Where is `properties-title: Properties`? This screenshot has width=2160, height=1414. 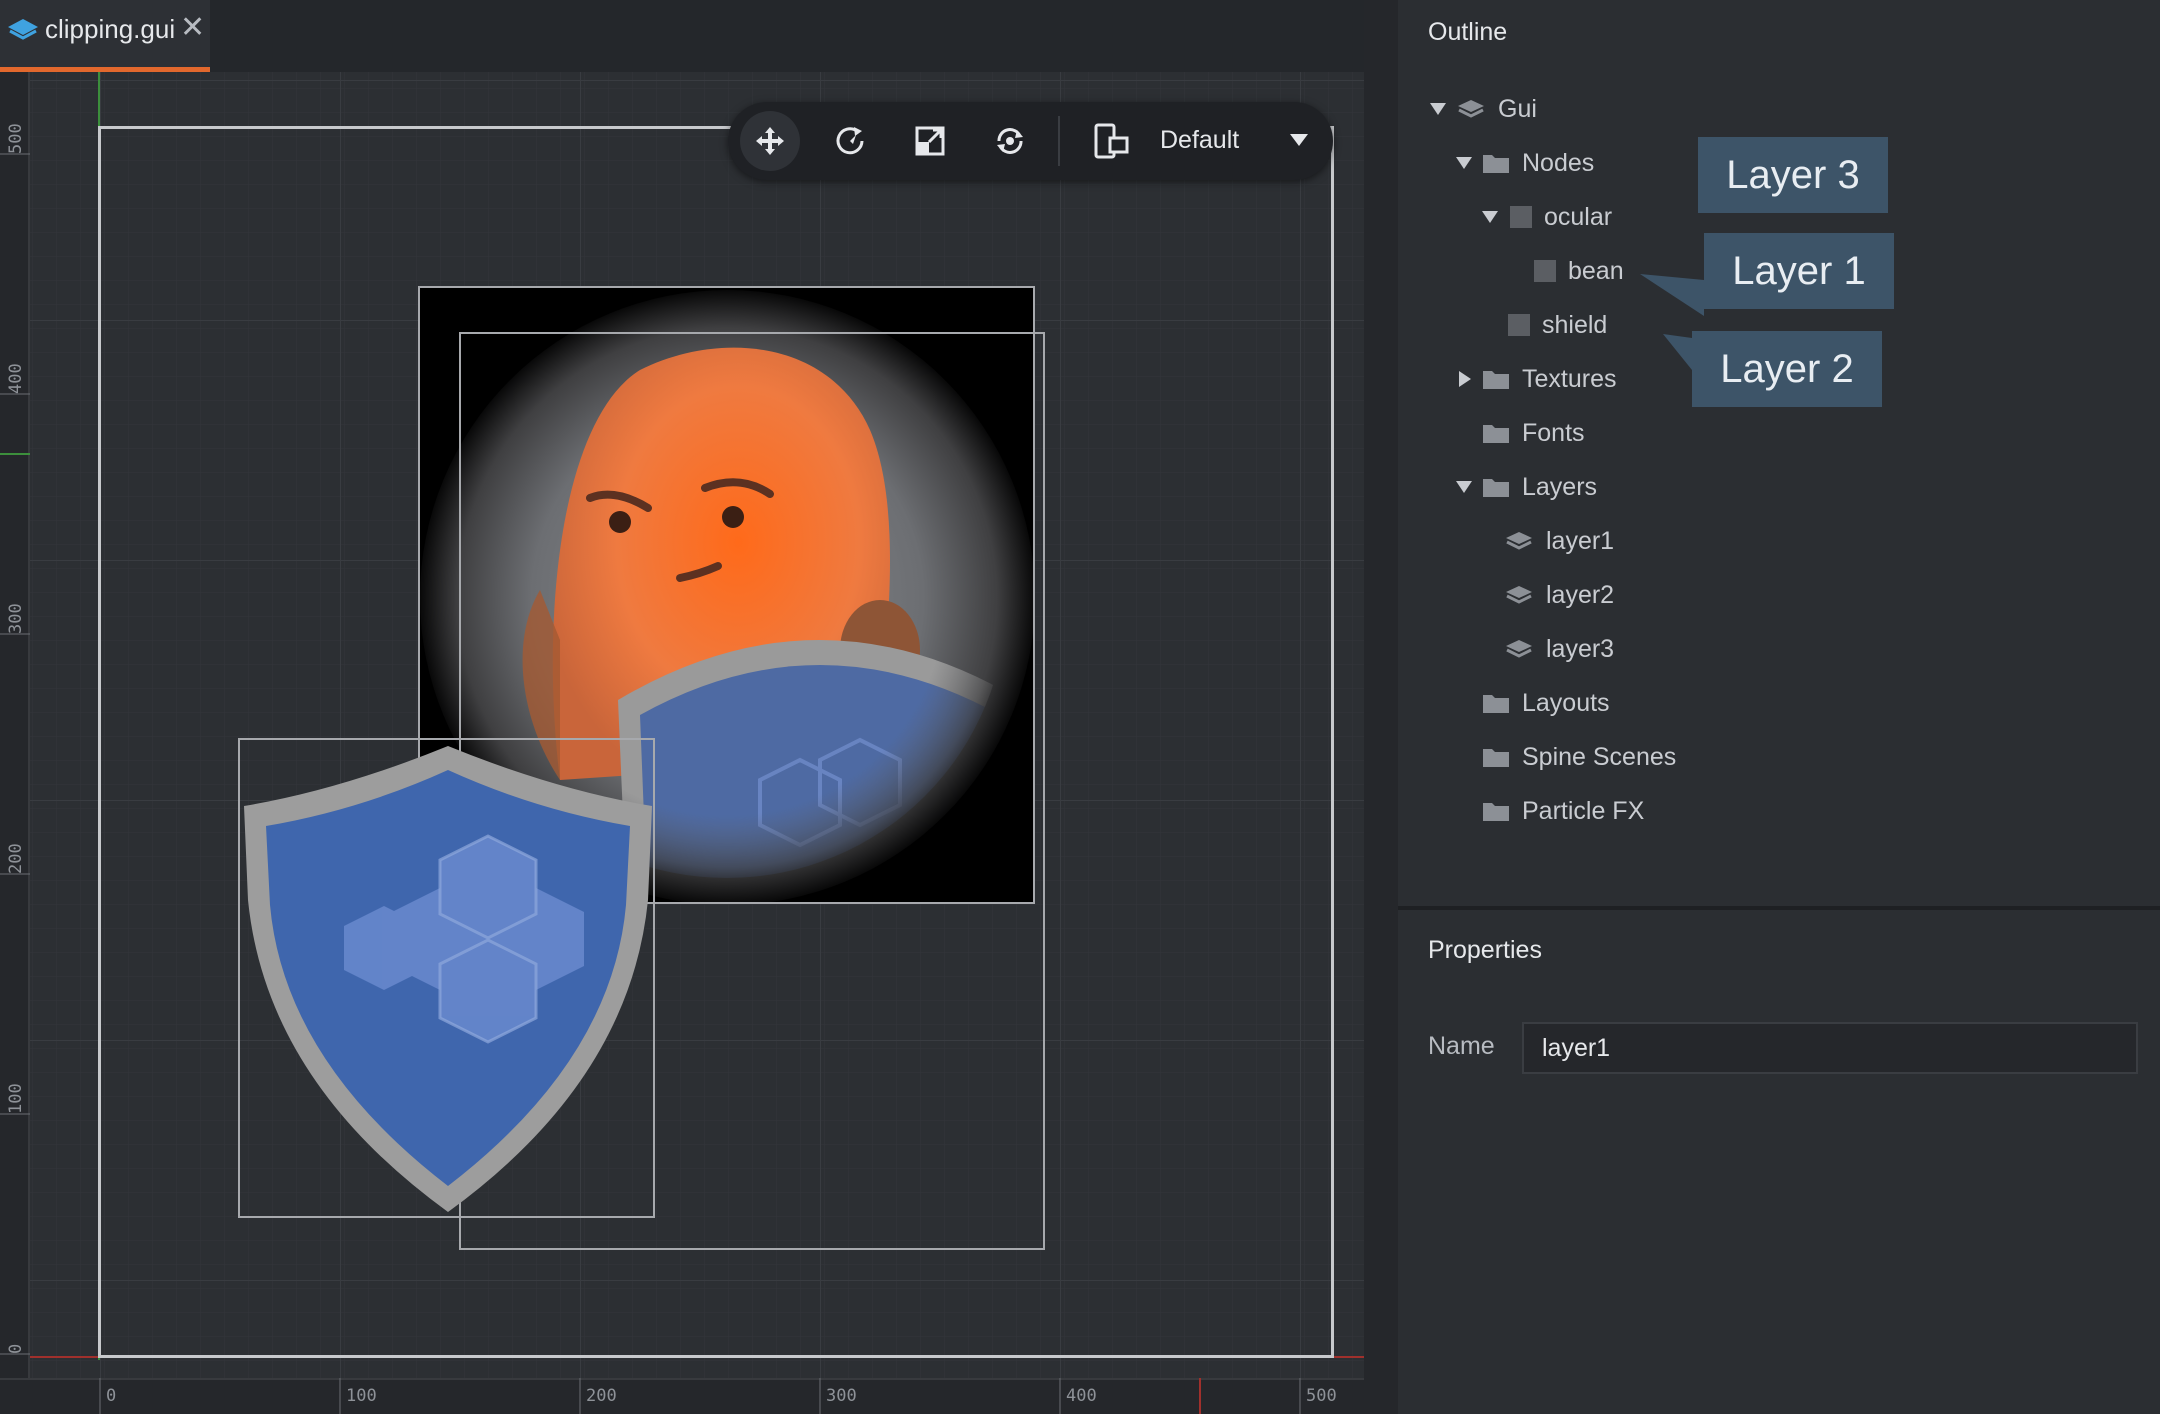 properties-title: Properties is located at coordinates (1485, 950).